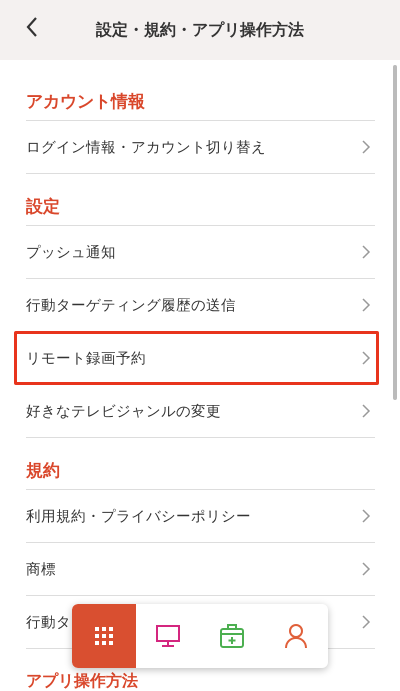  Describe the element at coordinates (131, 305) in the screenshot. I see `row-label: 行動ターゲティング履歴の送信` at that location.